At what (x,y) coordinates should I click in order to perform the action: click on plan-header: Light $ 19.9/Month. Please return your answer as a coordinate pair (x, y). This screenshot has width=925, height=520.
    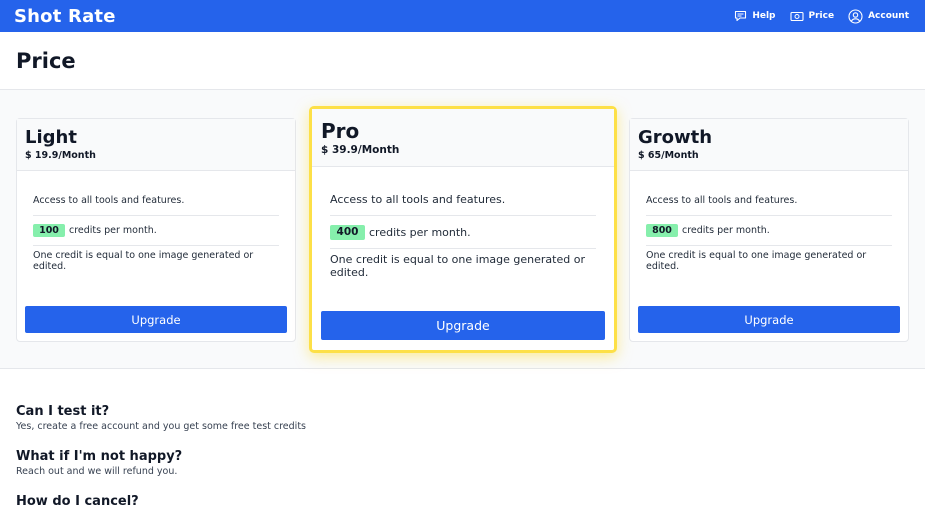
    Looking at the image, I should click on (156, 145).